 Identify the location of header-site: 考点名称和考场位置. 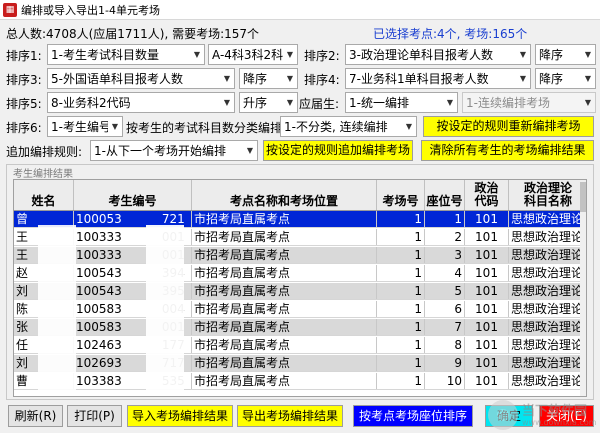
(284, 195).